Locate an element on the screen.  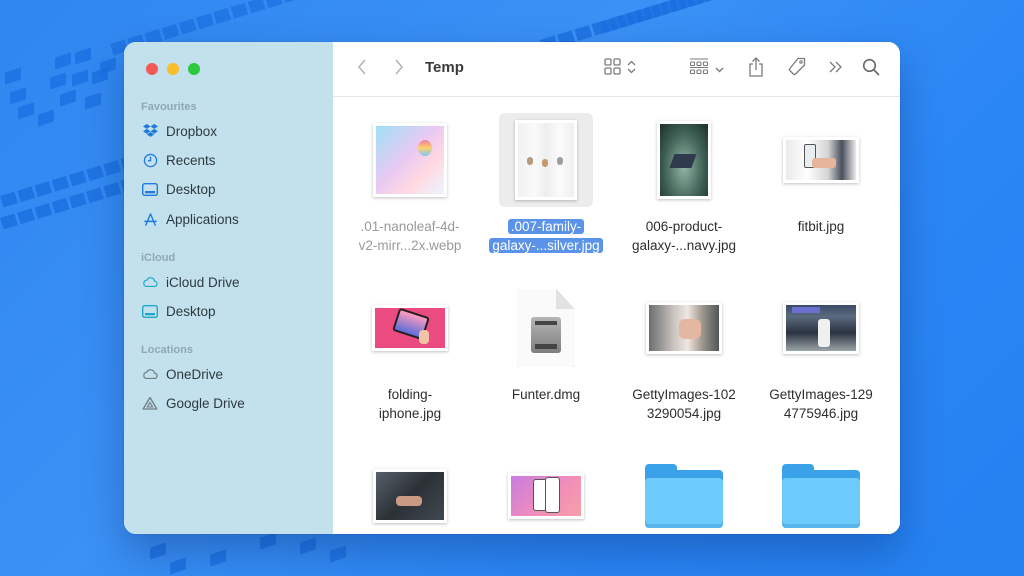
share-button is located at coordinates (756, 69).